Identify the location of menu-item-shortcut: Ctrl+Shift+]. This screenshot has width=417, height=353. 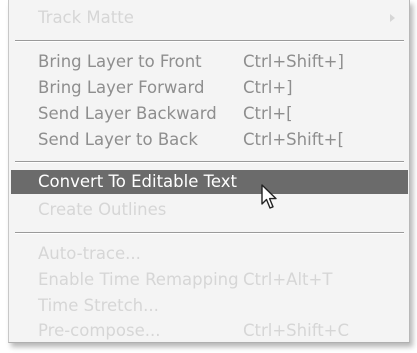
(293, 61).